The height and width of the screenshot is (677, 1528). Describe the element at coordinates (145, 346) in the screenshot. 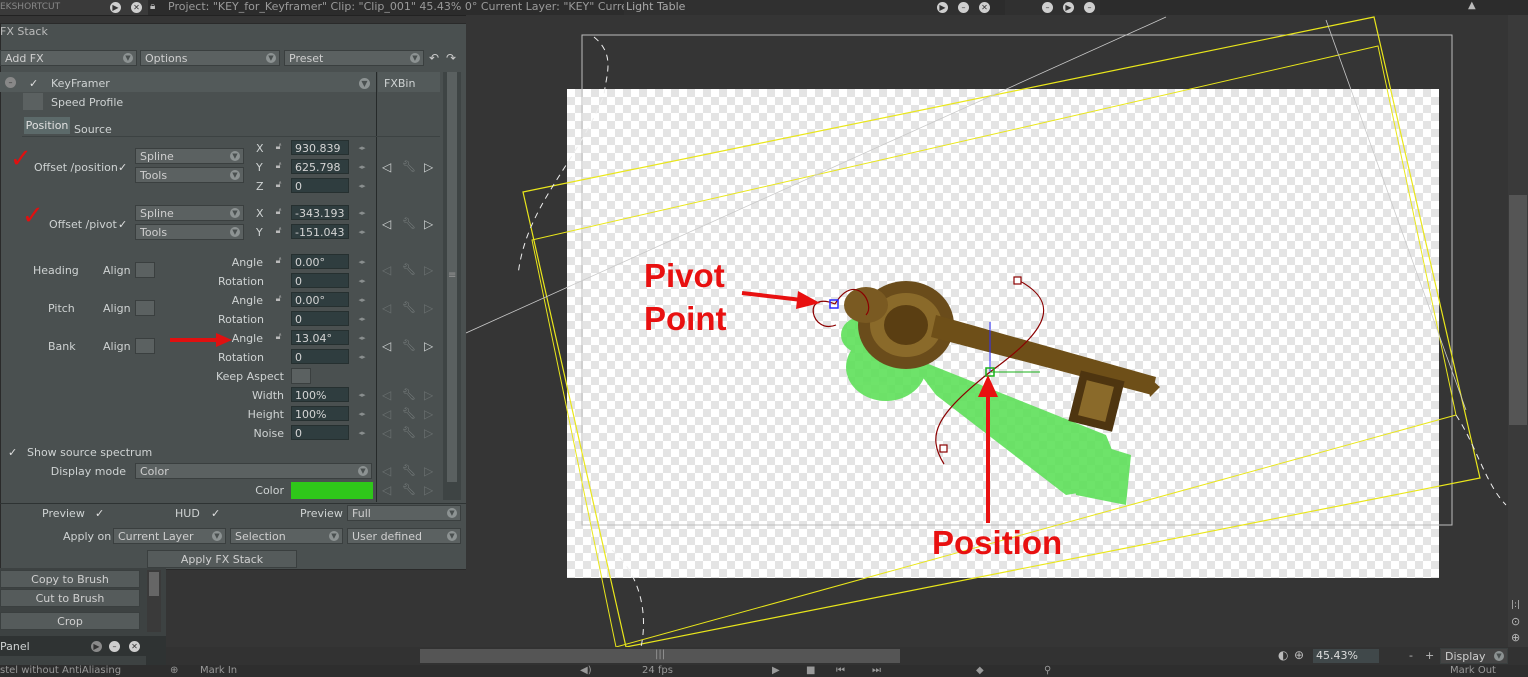

I see `bank-align-toggle` at that location.